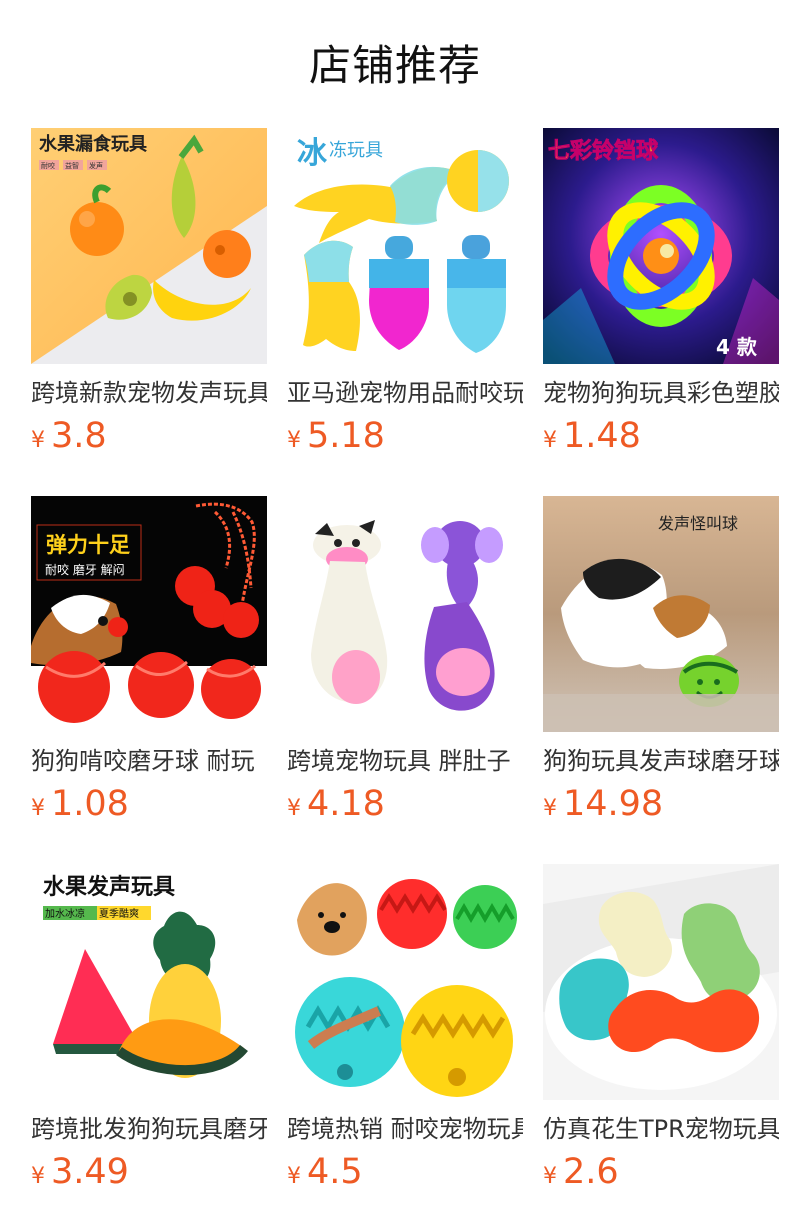 This screenshot has height=1232, width=790. What do you see at coordinates (119, 914) in the screenshot?
I see `image-tag-b: 夏季酷爽` at bounding box center [119, 914].